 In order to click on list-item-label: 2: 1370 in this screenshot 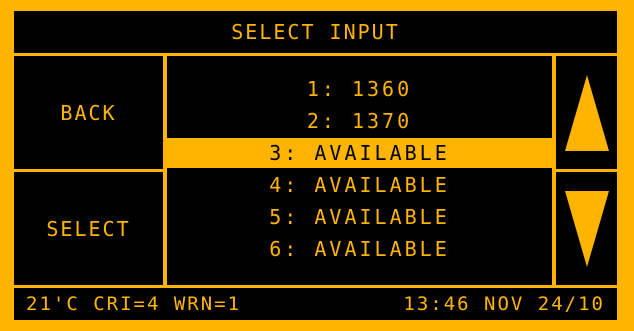, I will do `click(359, 121)`.